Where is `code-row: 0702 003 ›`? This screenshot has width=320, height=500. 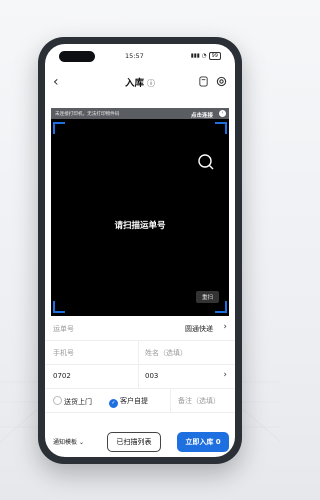 code-row: 0702 003 › is located at coordinates (140, 376).